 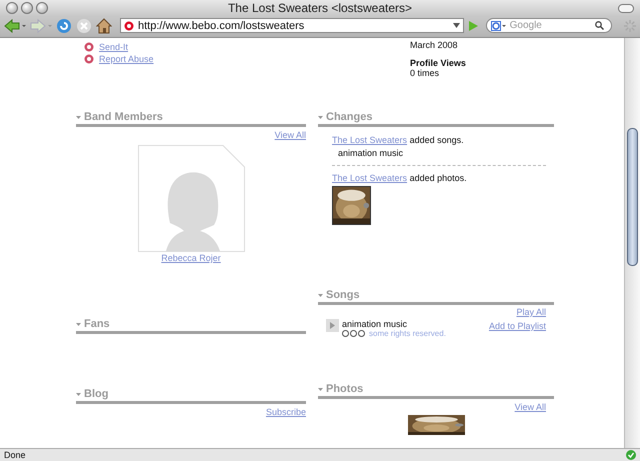 I want to click on scrollbar, so click(x=632, y=243).